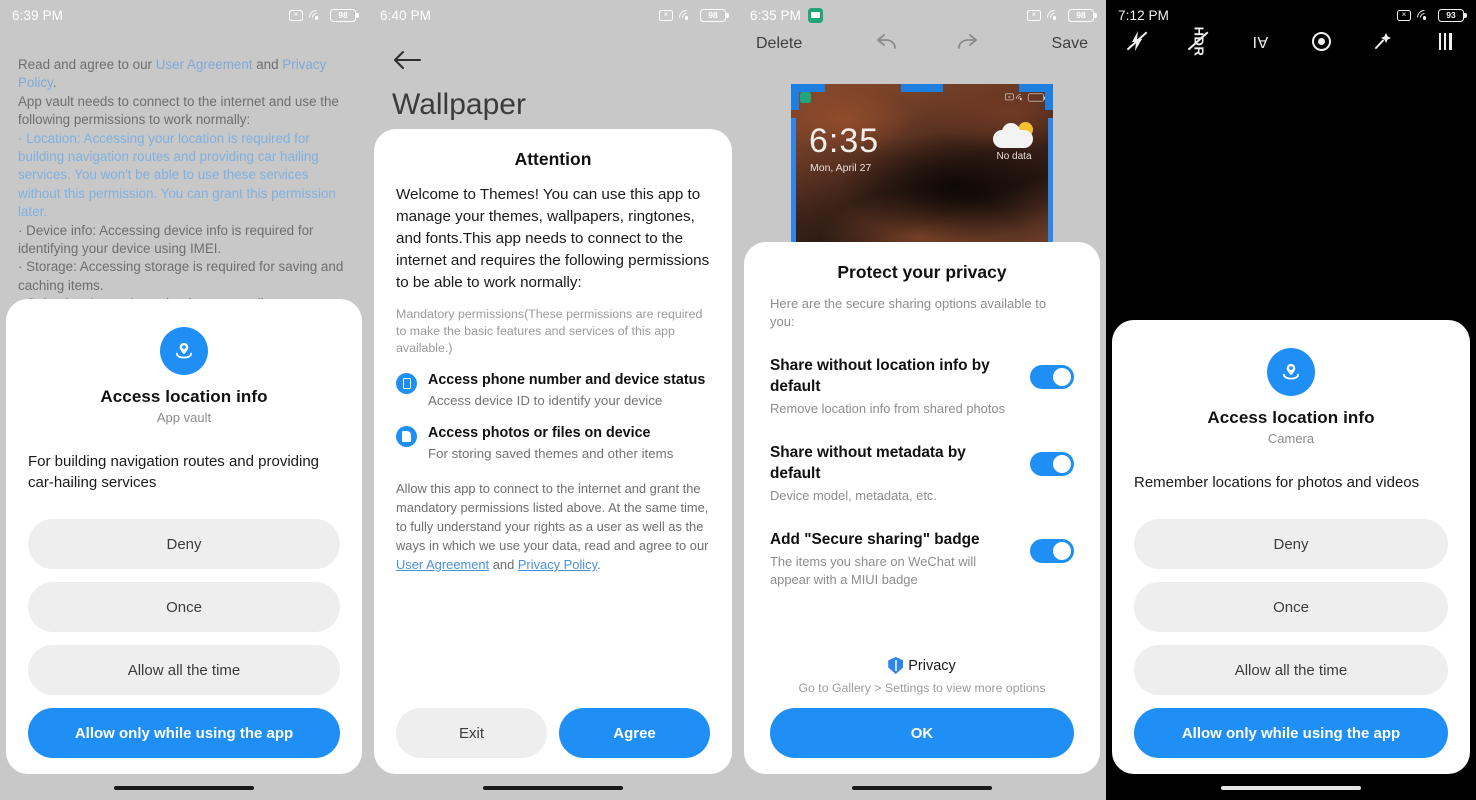  What do you see at coordinates (1198, 41) in the screenshot?
I see `hdr-off-icon: HDR` at bounding box center [1198, 41].